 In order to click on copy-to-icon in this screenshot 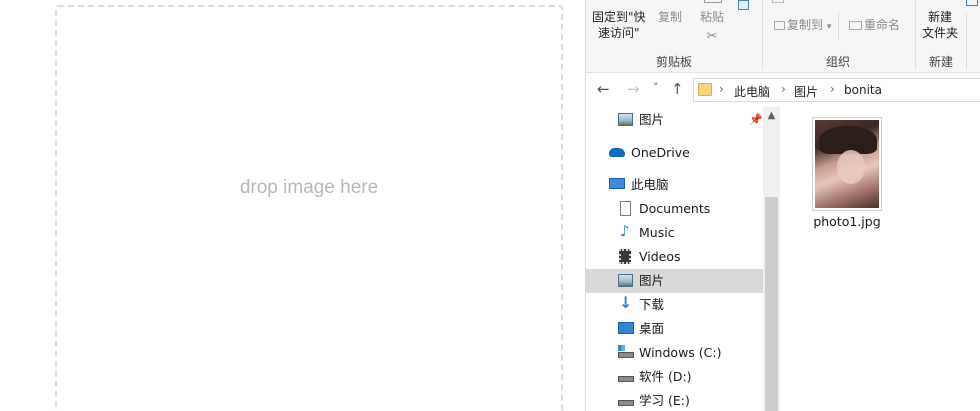, I will do `click(779, 25)`.